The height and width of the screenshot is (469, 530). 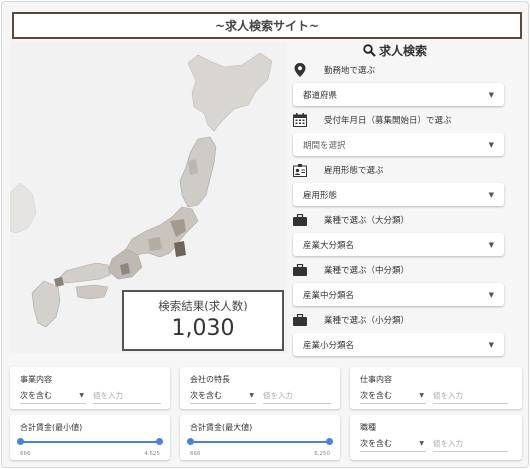 What do you see at coordinates (90, 437) in the screenshot?
I see `filter-min-wage: 合計賃金(最小値) 666 4,625` at bounding box center [90, 437].